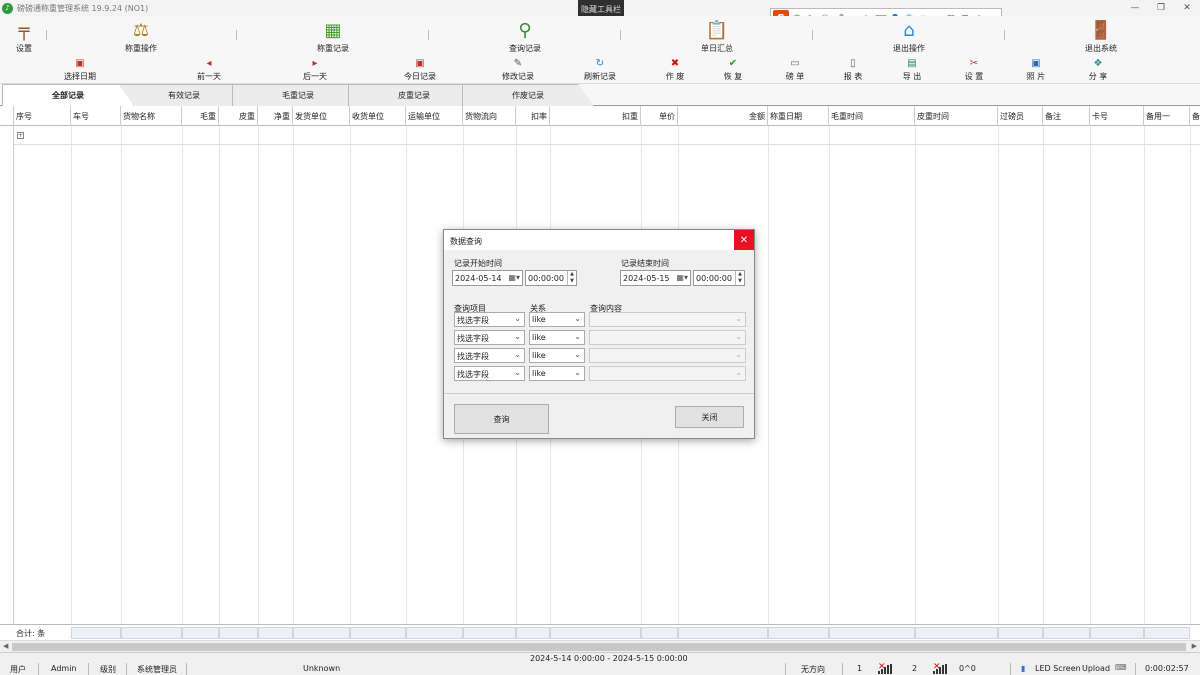  I want to click on column-header: 单价, so click(659, 116).